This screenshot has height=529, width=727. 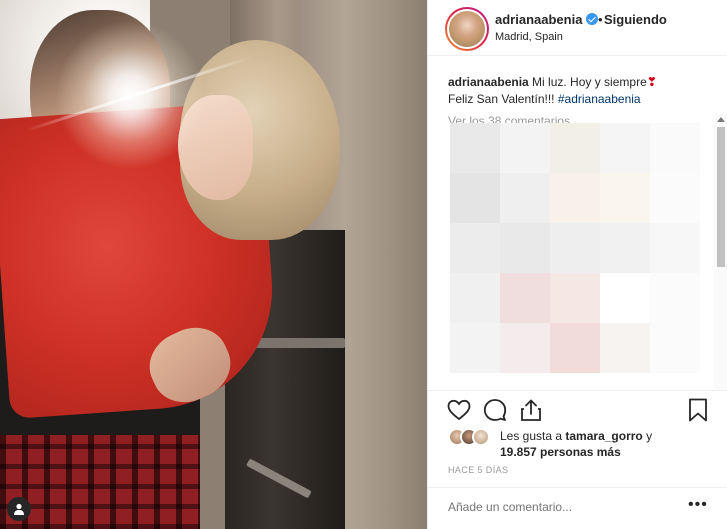 What do you see at coordinates (592, 19) in the screenshot?
I see `verified-badge-icon` at bounding box center [592, 19].